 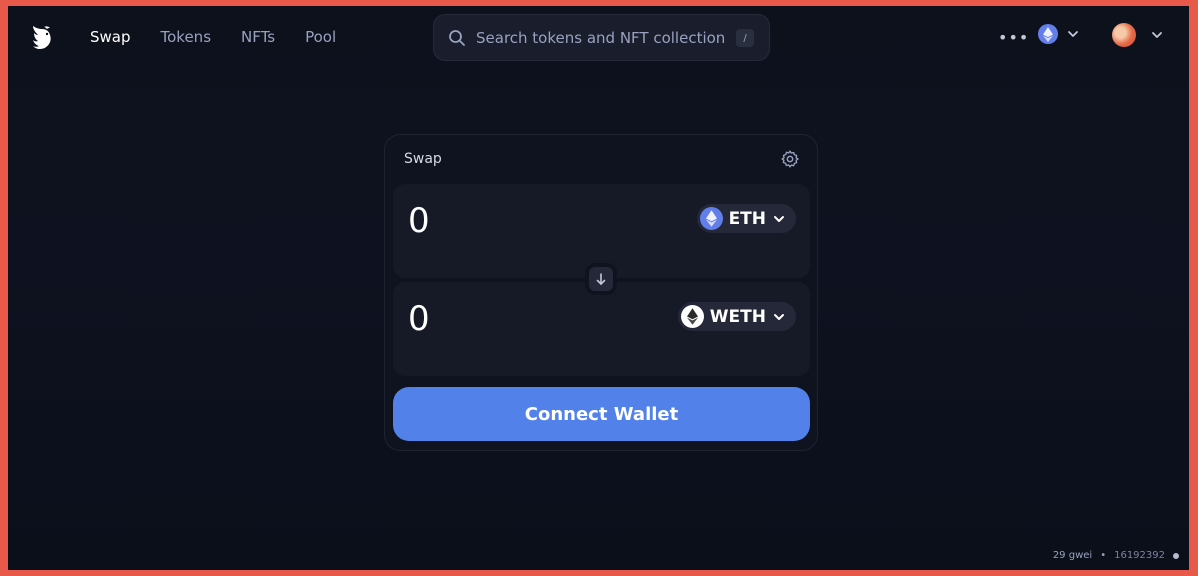 What do you see at coordinates (186, 37) in the screenshot?
I see `nav-tokens: Tokens` at bounding box center [186, 37].